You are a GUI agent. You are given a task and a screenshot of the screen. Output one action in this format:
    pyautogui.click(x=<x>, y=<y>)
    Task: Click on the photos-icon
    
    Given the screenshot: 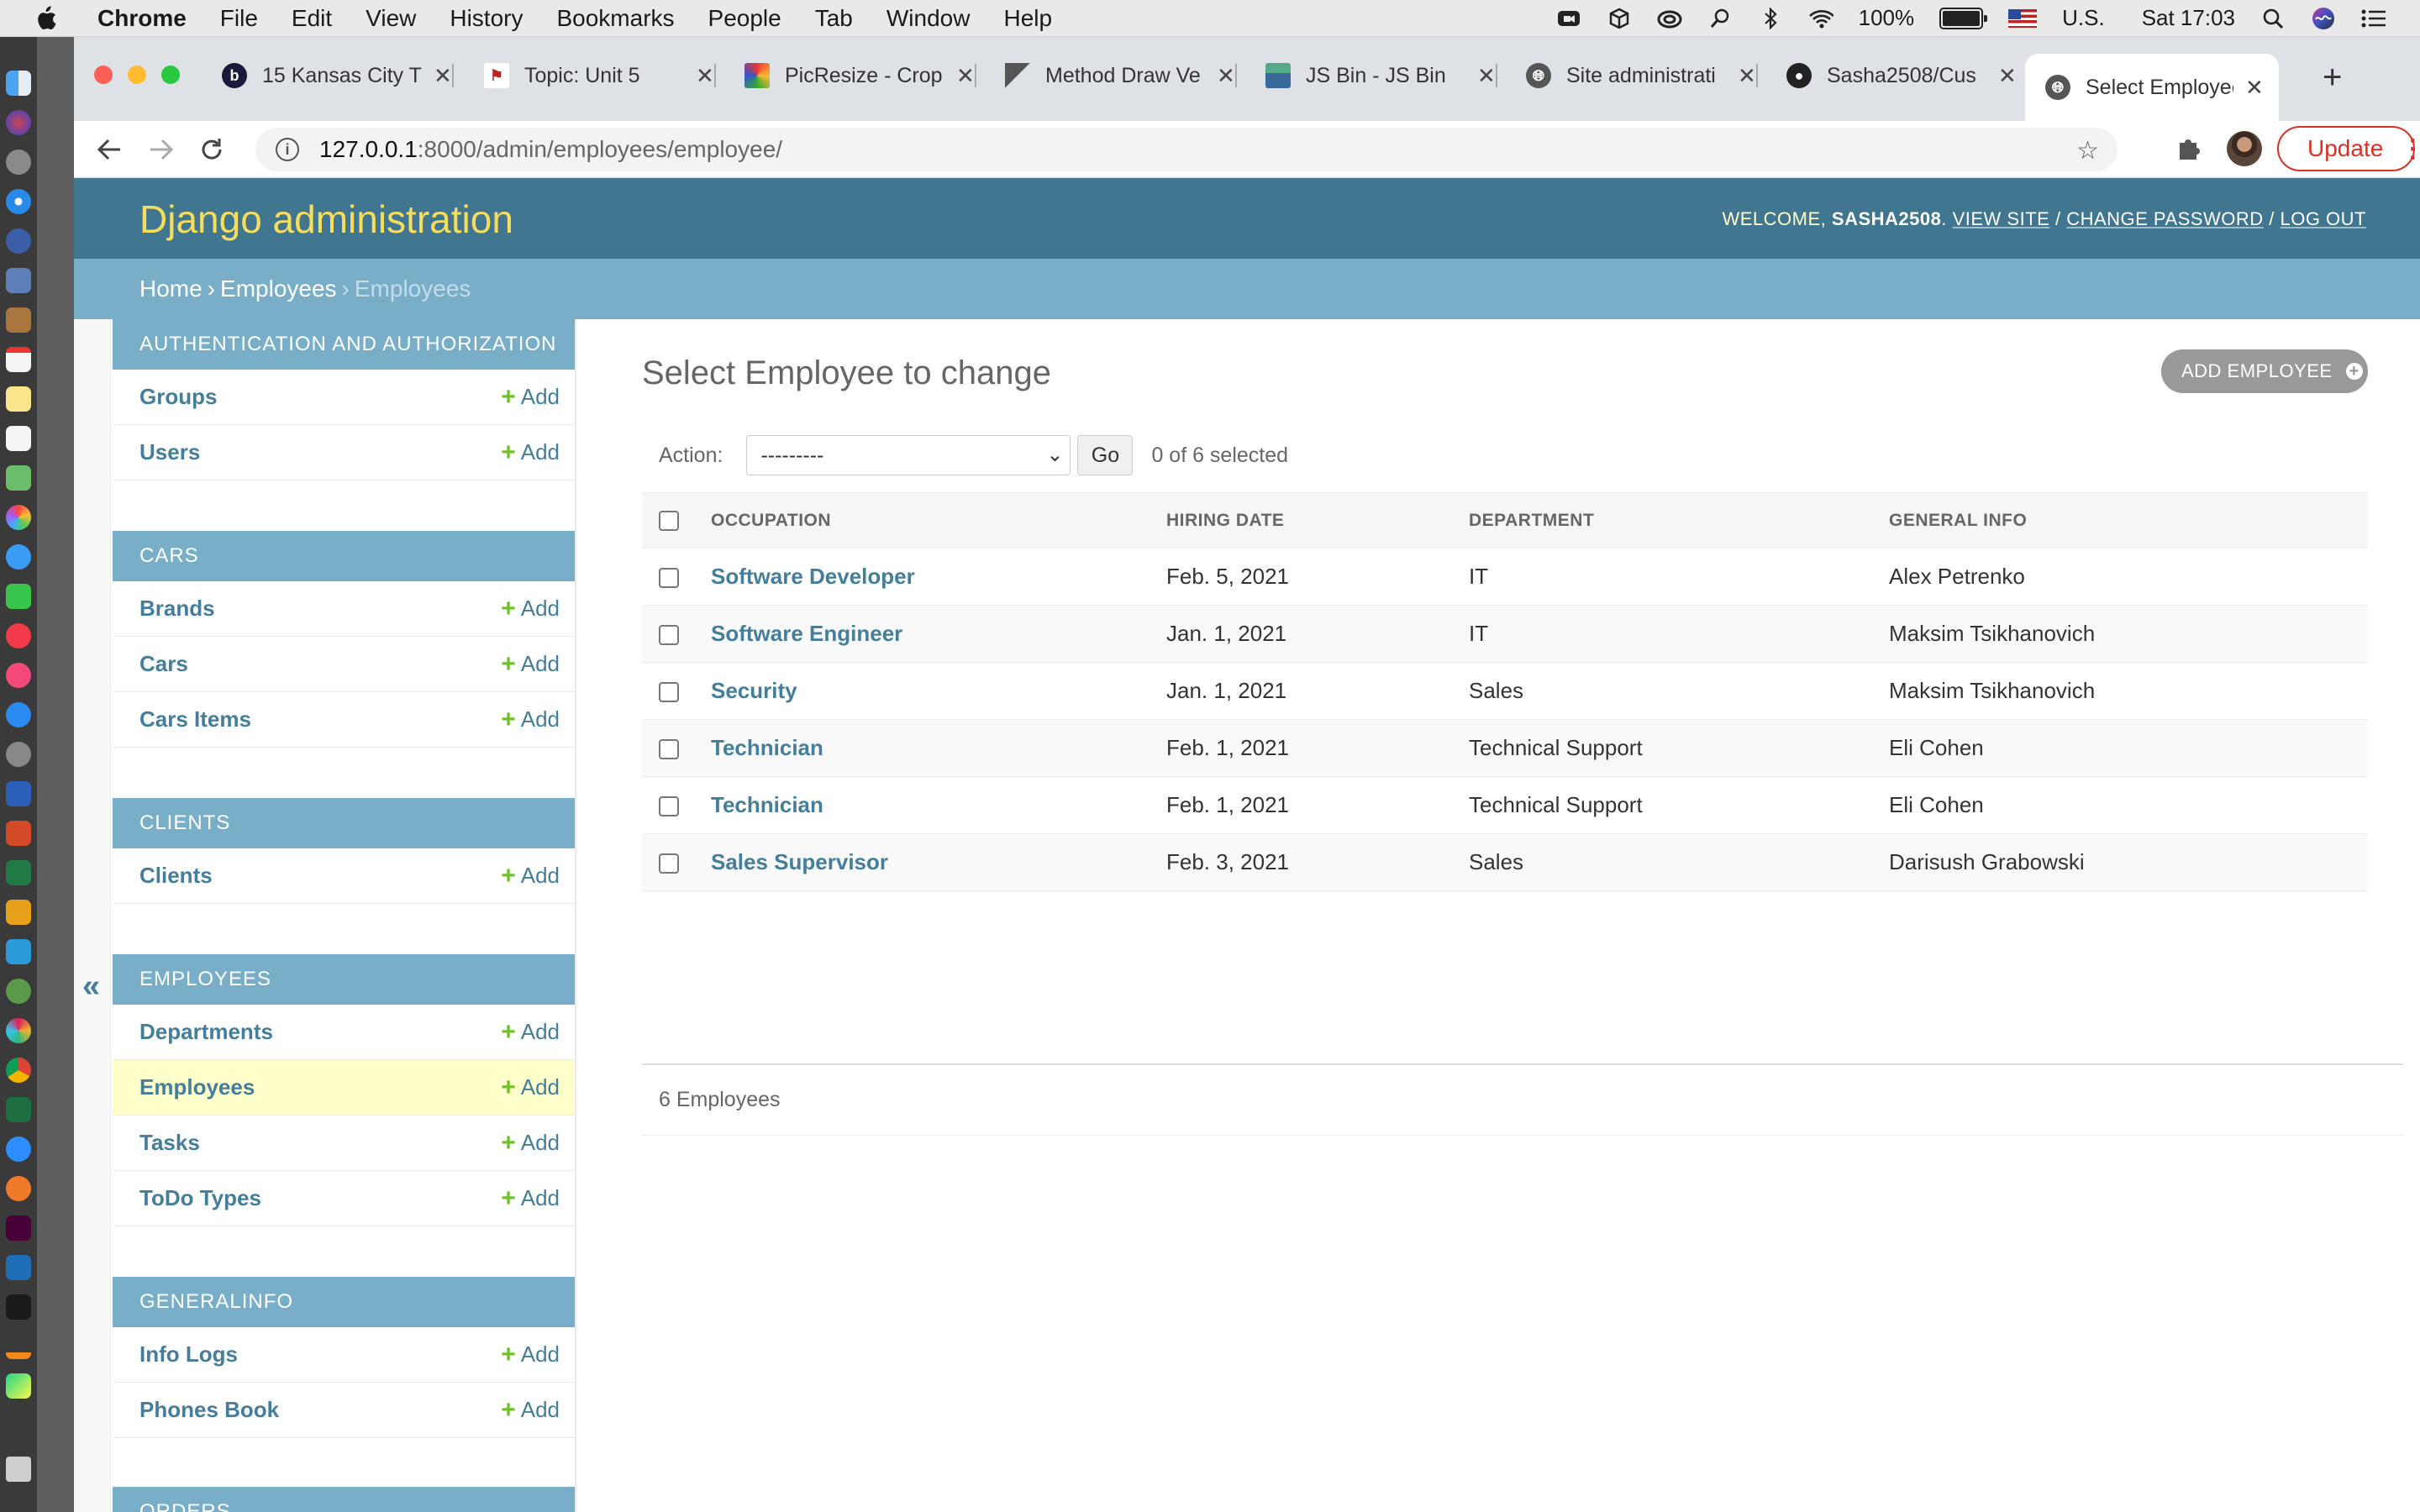 What is the action you would take?
    pyautogui.click(x=18, y=517)
    